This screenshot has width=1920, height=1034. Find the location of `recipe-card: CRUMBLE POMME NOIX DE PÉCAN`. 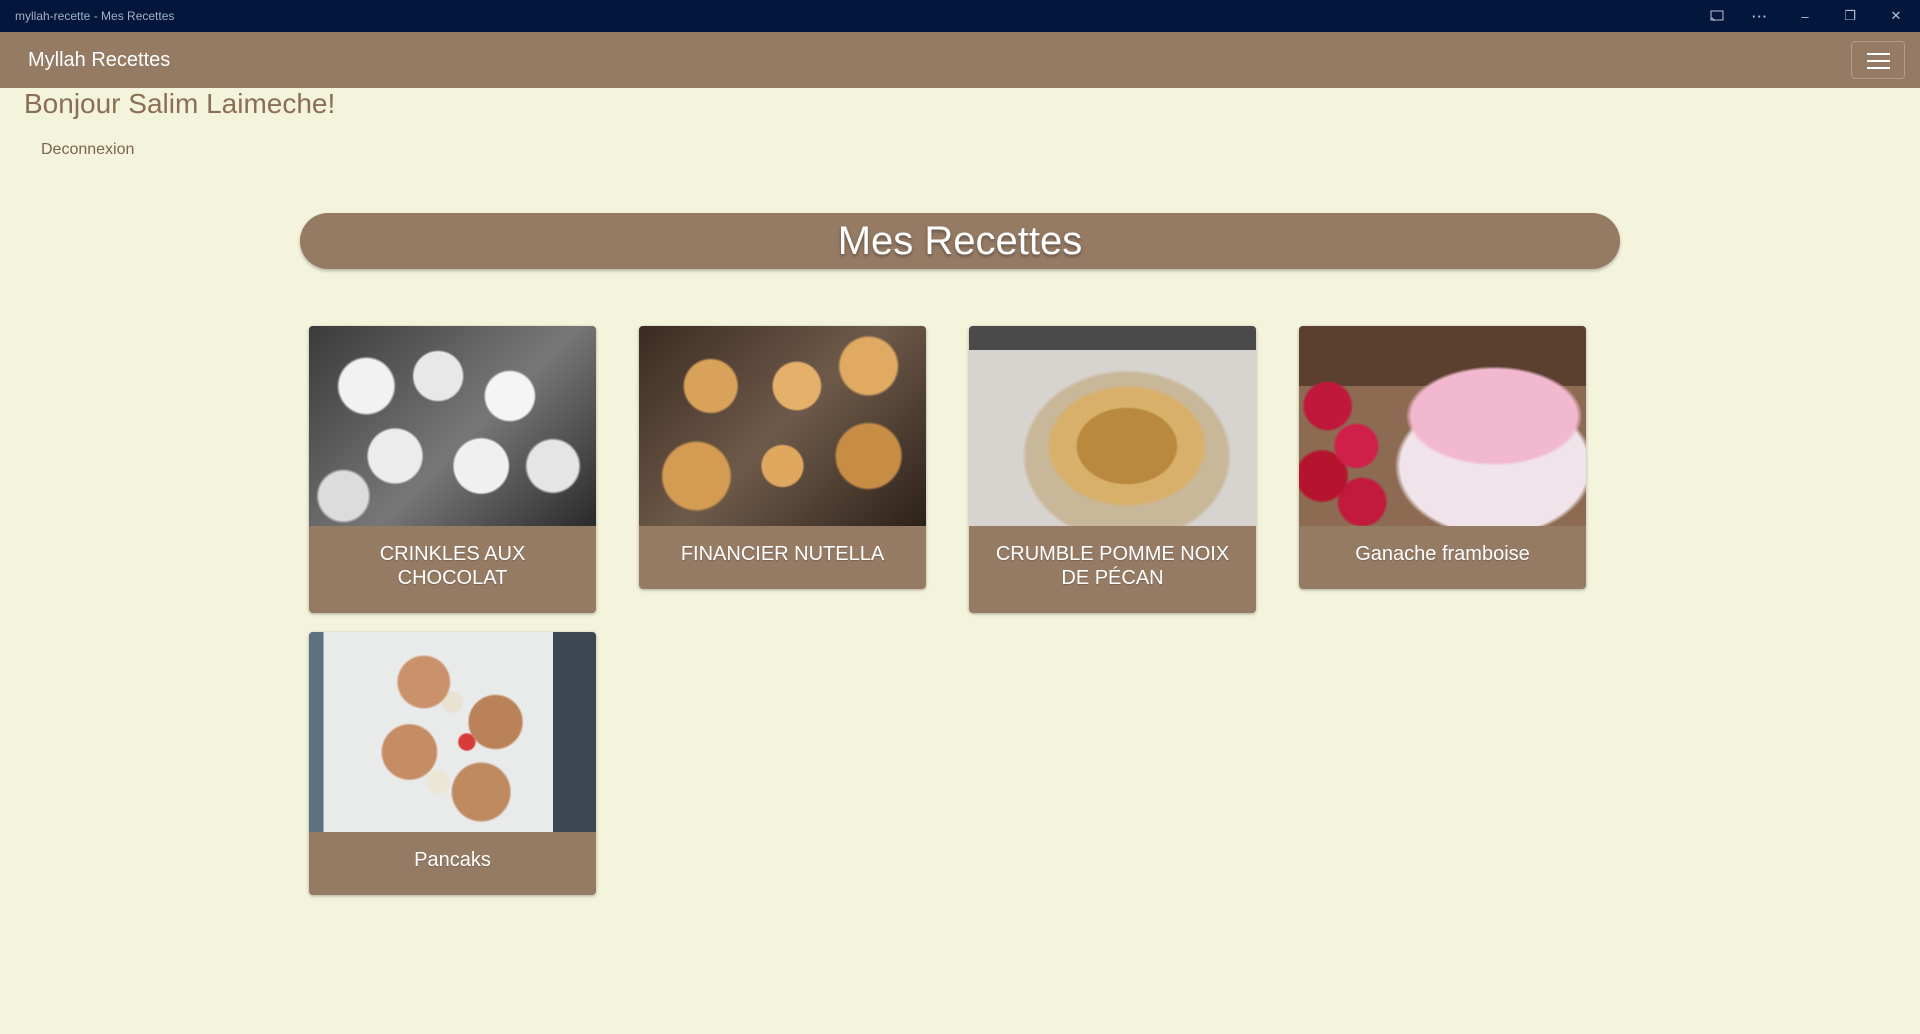

recipe-card: CRUMBLE POMME NOIX DE PÉCAN is located at coordinates (1112, 469).